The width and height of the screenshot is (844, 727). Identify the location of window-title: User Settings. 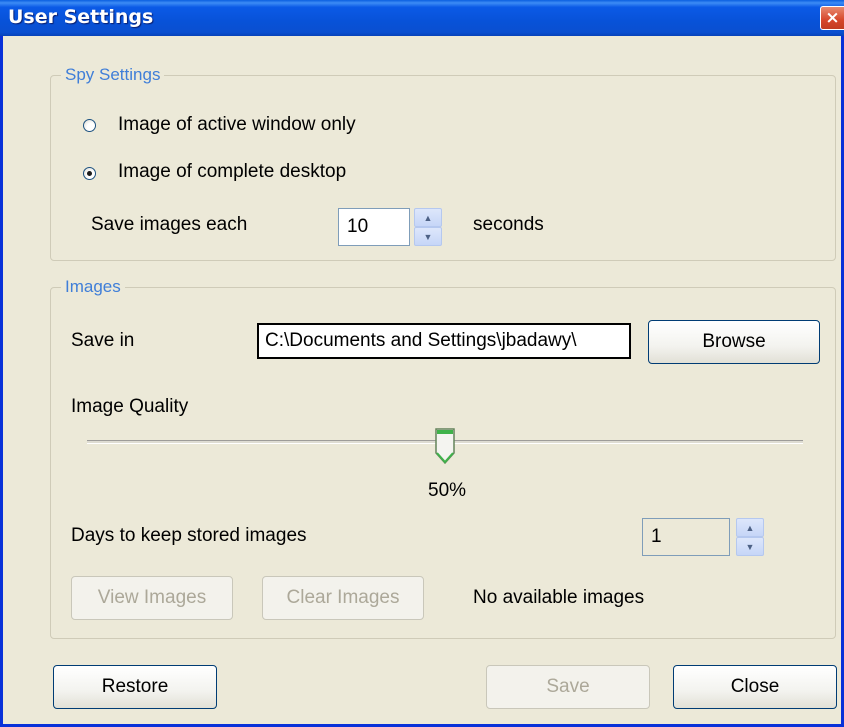
(81, 17).